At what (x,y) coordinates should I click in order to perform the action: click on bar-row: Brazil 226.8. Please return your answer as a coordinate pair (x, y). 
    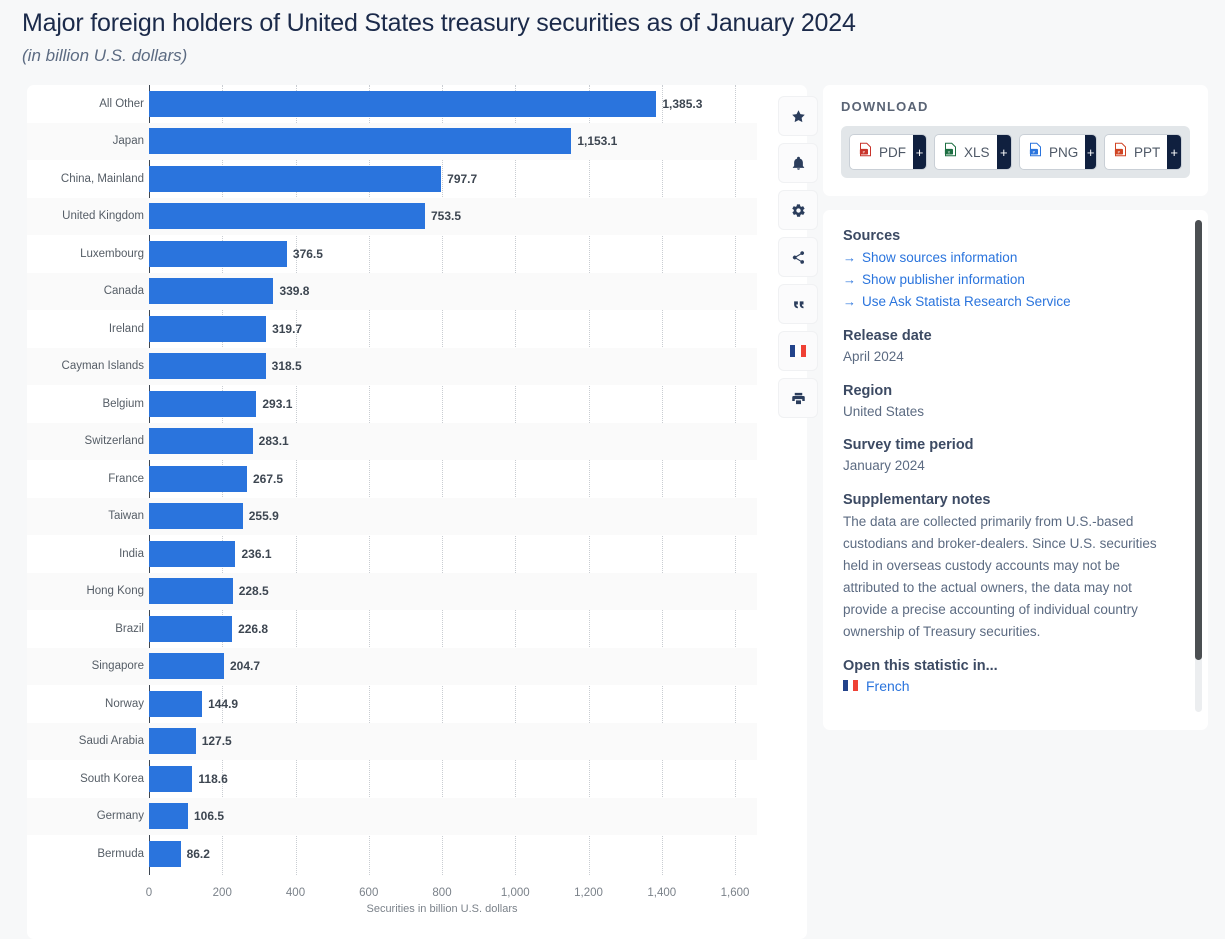
    Looking at the image, I should click on (392, 629).